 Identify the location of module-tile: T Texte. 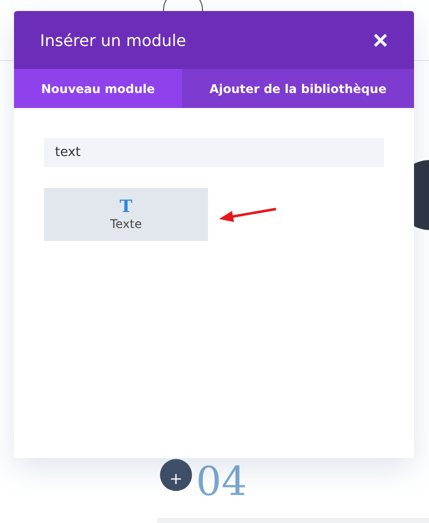
(126, 214).